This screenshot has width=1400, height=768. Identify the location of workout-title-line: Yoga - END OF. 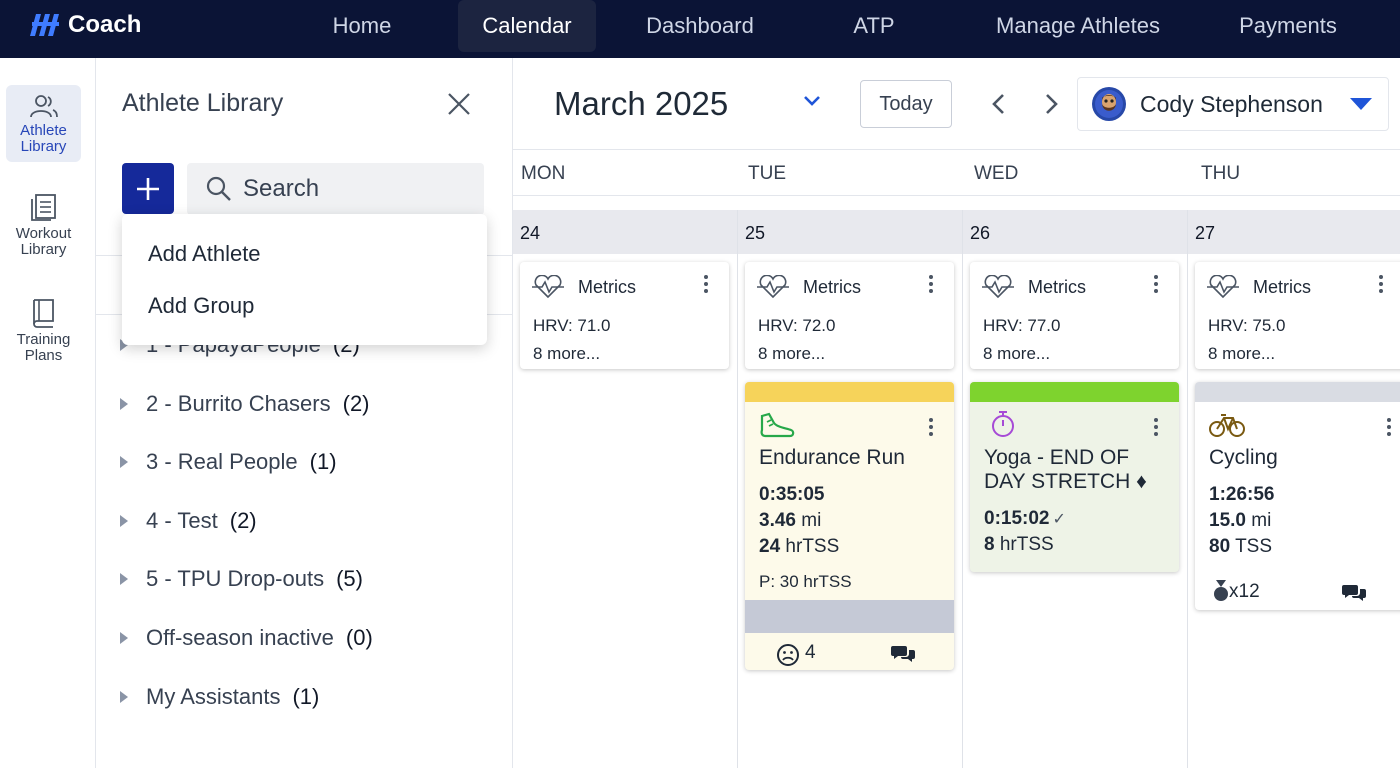
(1057, 457).